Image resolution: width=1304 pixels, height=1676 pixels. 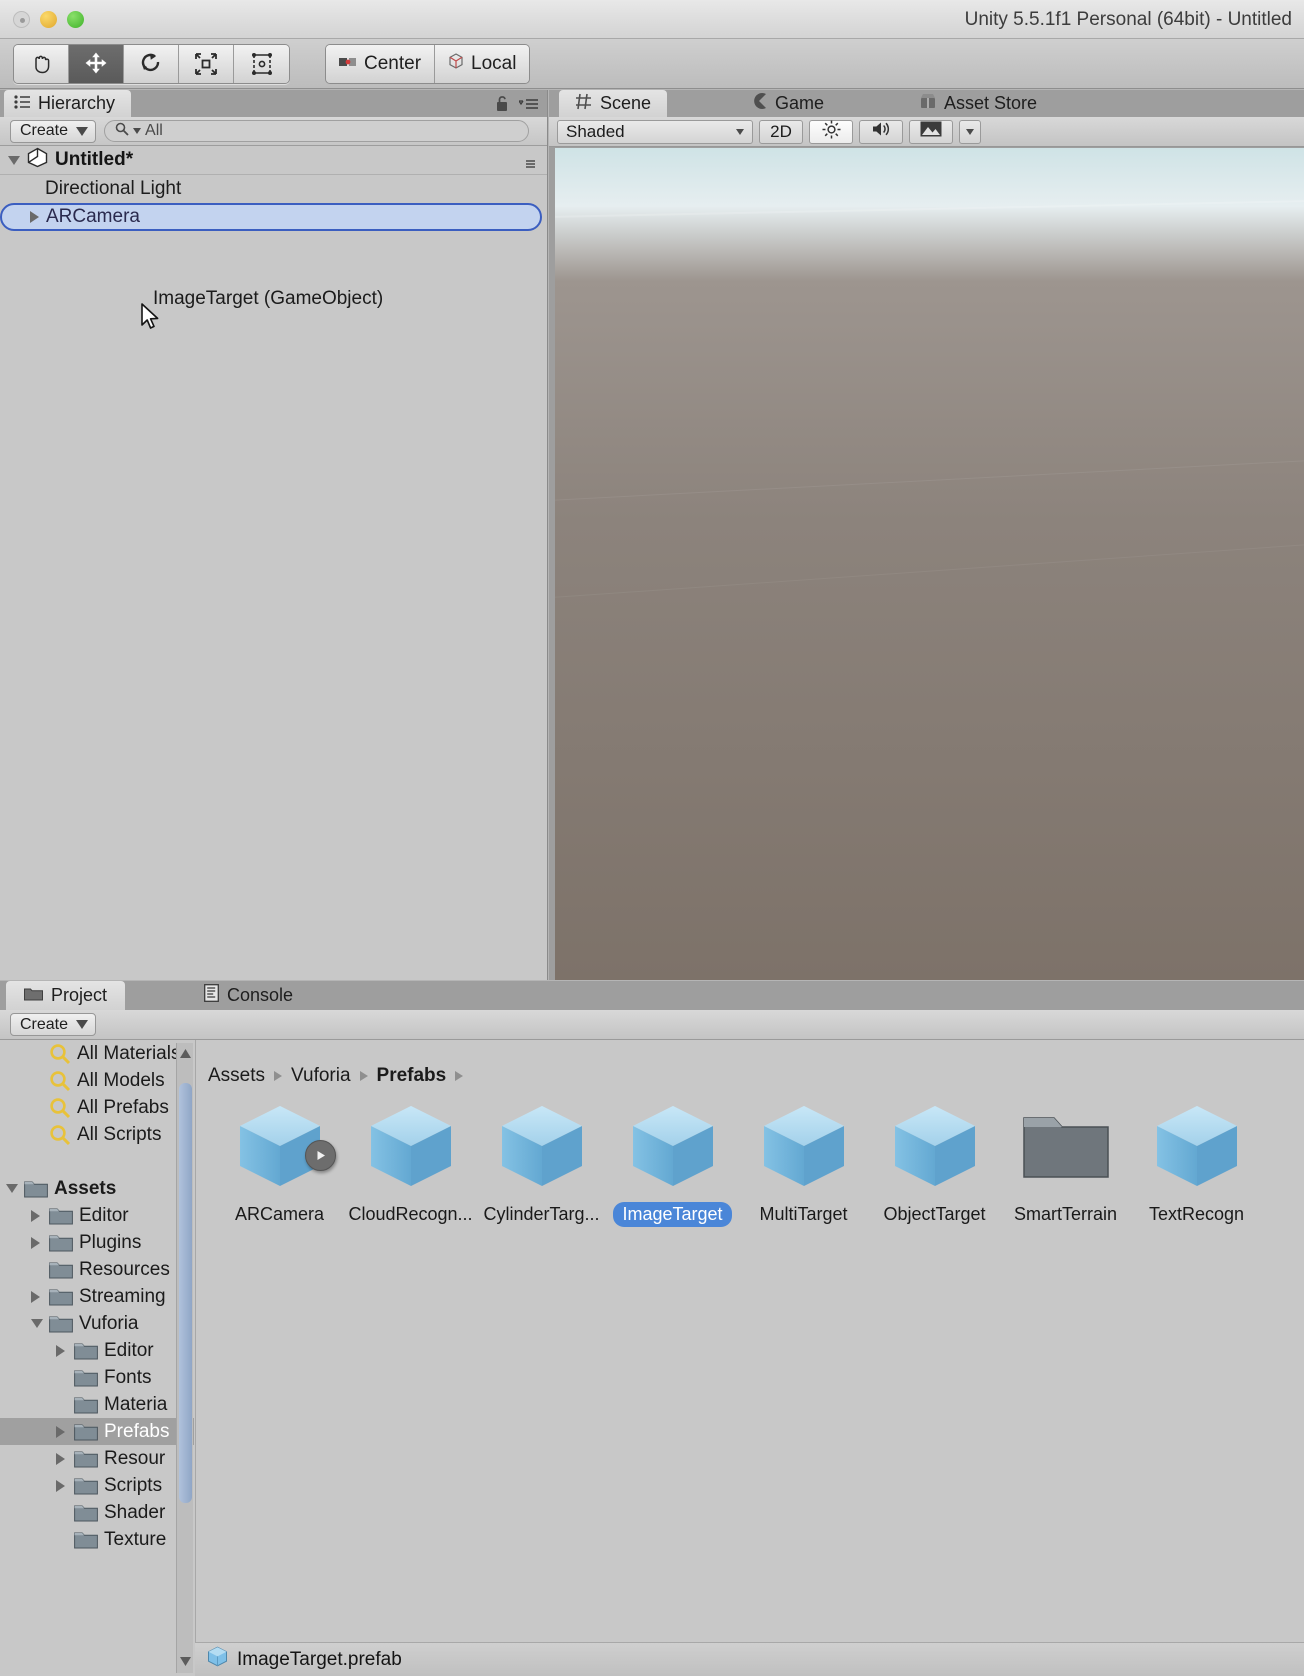 I want to click on search-filter-chevron-icon, so click(x=137, y=131).